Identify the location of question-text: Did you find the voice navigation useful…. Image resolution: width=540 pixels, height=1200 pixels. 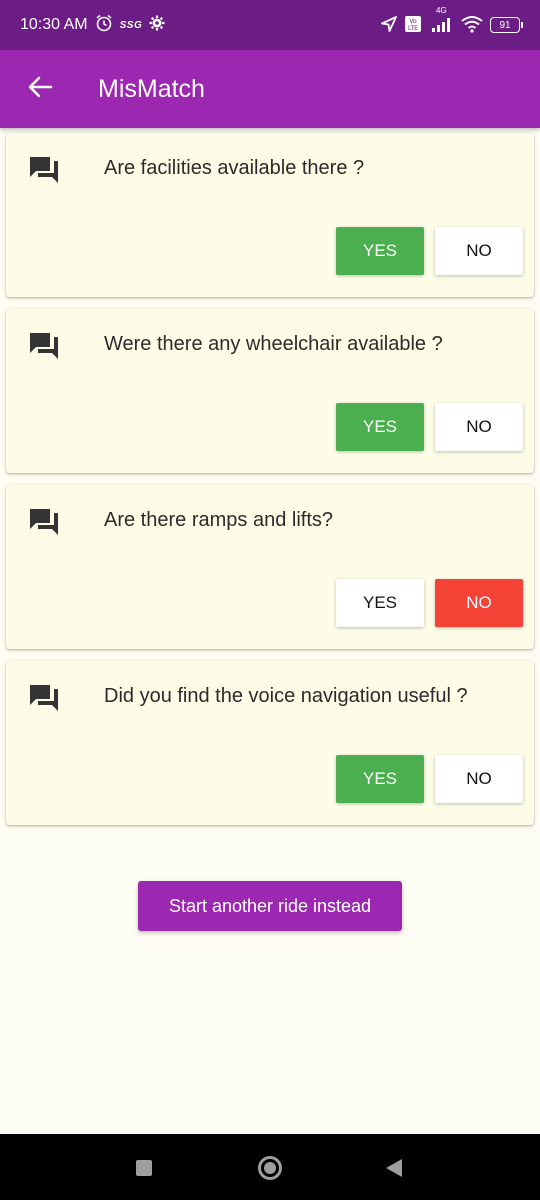
(286, 696).